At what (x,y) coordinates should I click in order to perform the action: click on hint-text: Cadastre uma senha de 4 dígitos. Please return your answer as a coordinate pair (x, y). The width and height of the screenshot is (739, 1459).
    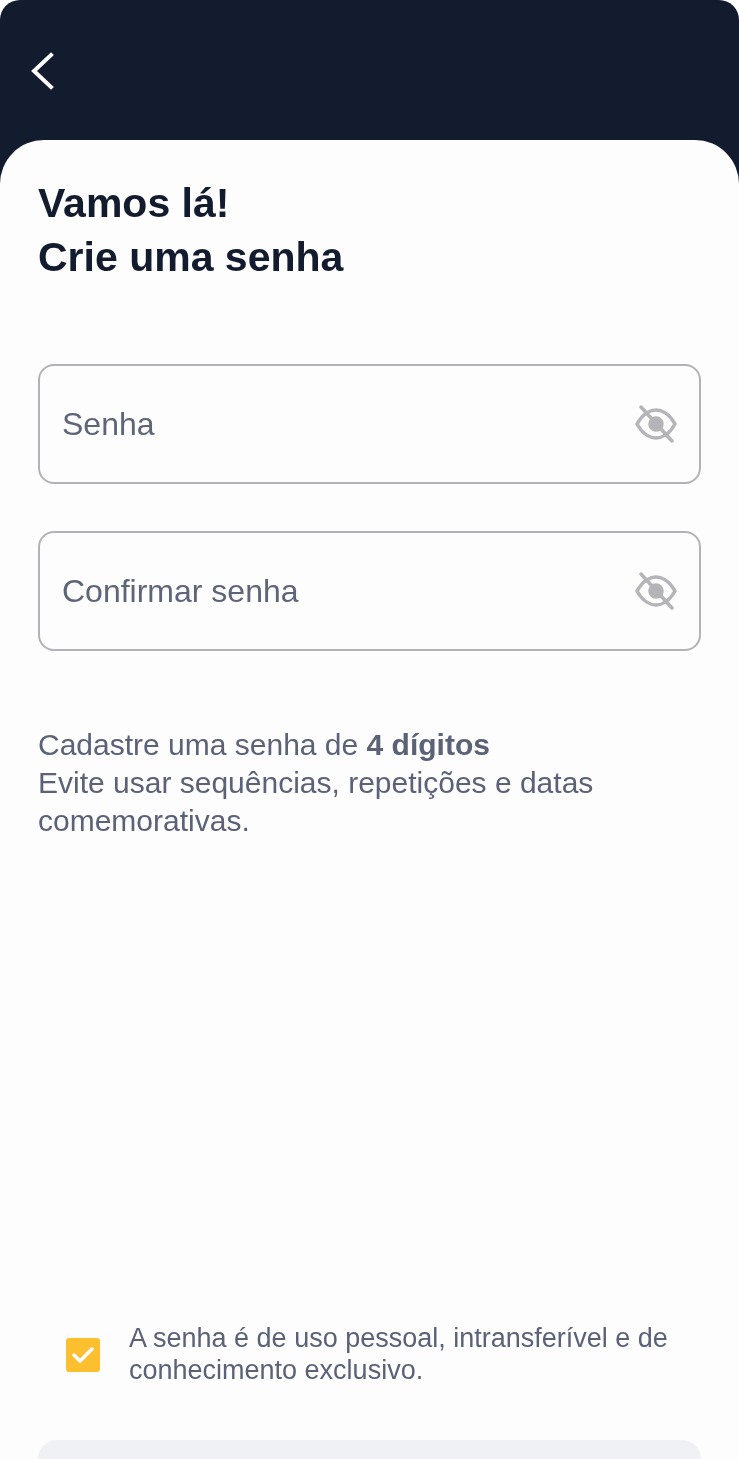
    Looking at the image, I should click on (264, 745).